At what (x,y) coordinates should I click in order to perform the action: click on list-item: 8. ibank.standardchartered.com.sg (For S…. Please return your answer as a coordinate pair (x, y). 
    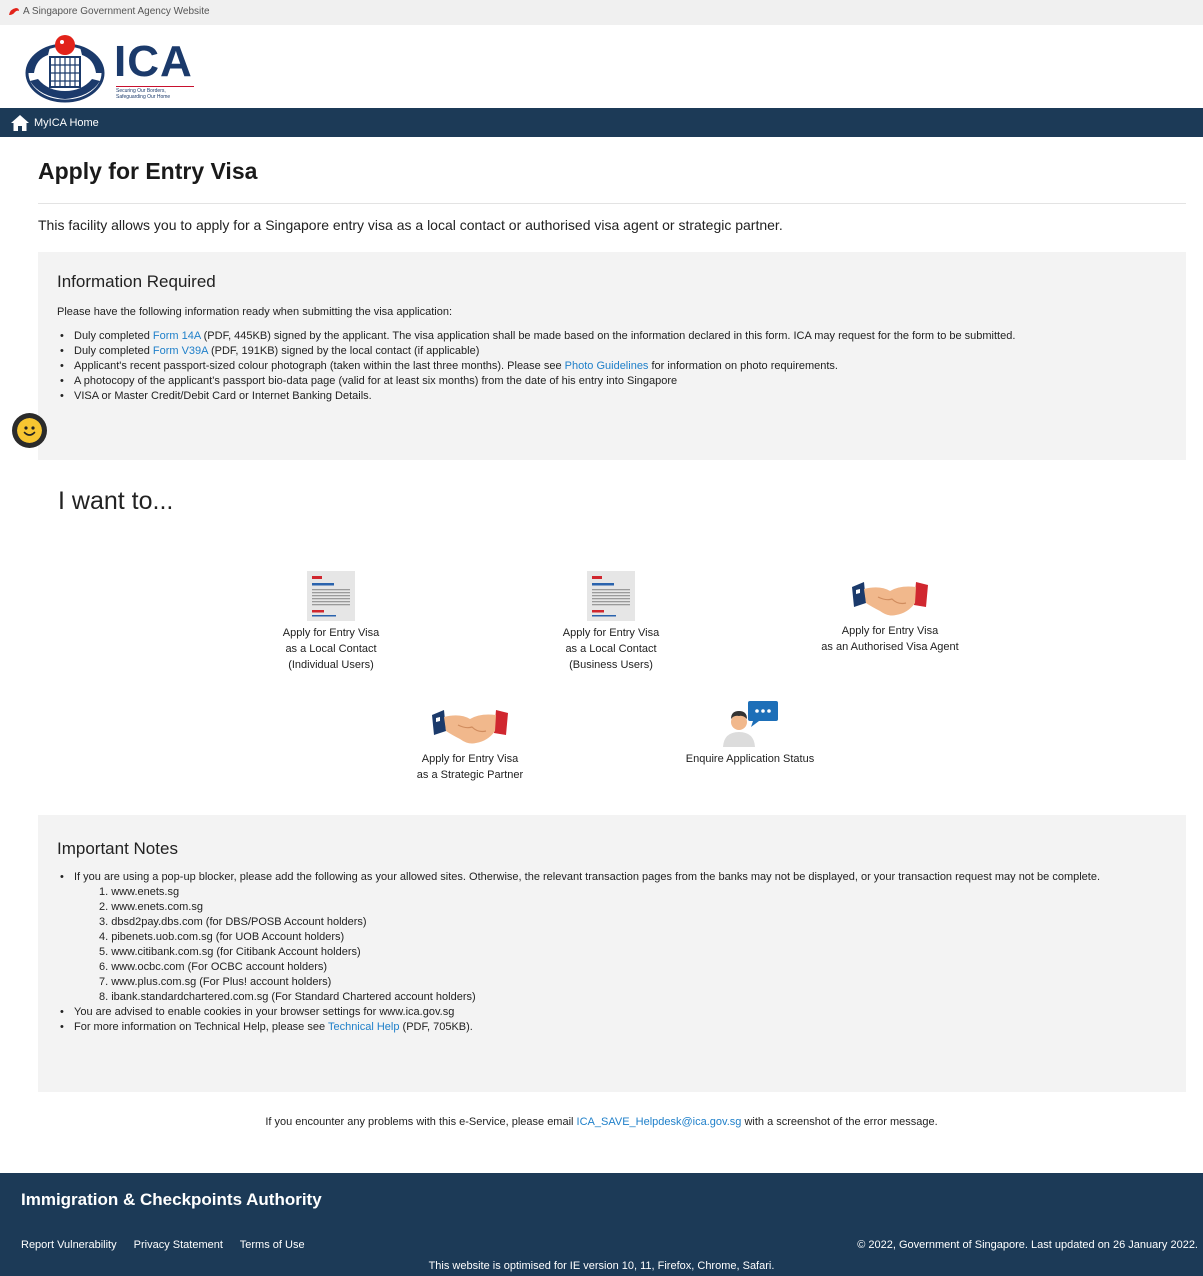
    Looking at the image, I should click on (287, 997).